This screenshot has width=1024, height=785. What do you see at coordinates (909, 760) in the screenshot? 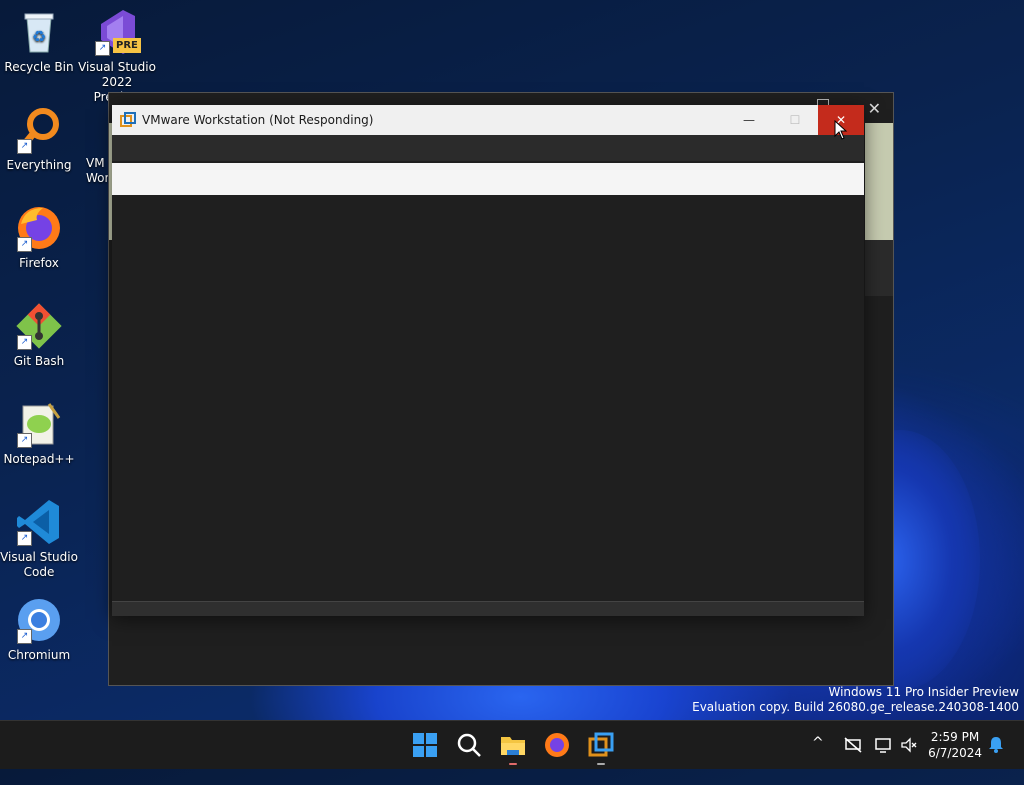
I see `volume-muted-icon` at bounding box center [909, 760].